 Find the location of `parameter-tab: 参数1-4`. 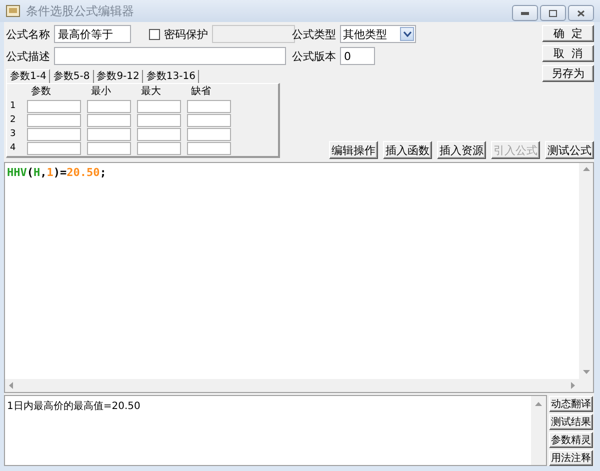

parameter-tab: 参数1-4 is located at coordinates (28, 76).